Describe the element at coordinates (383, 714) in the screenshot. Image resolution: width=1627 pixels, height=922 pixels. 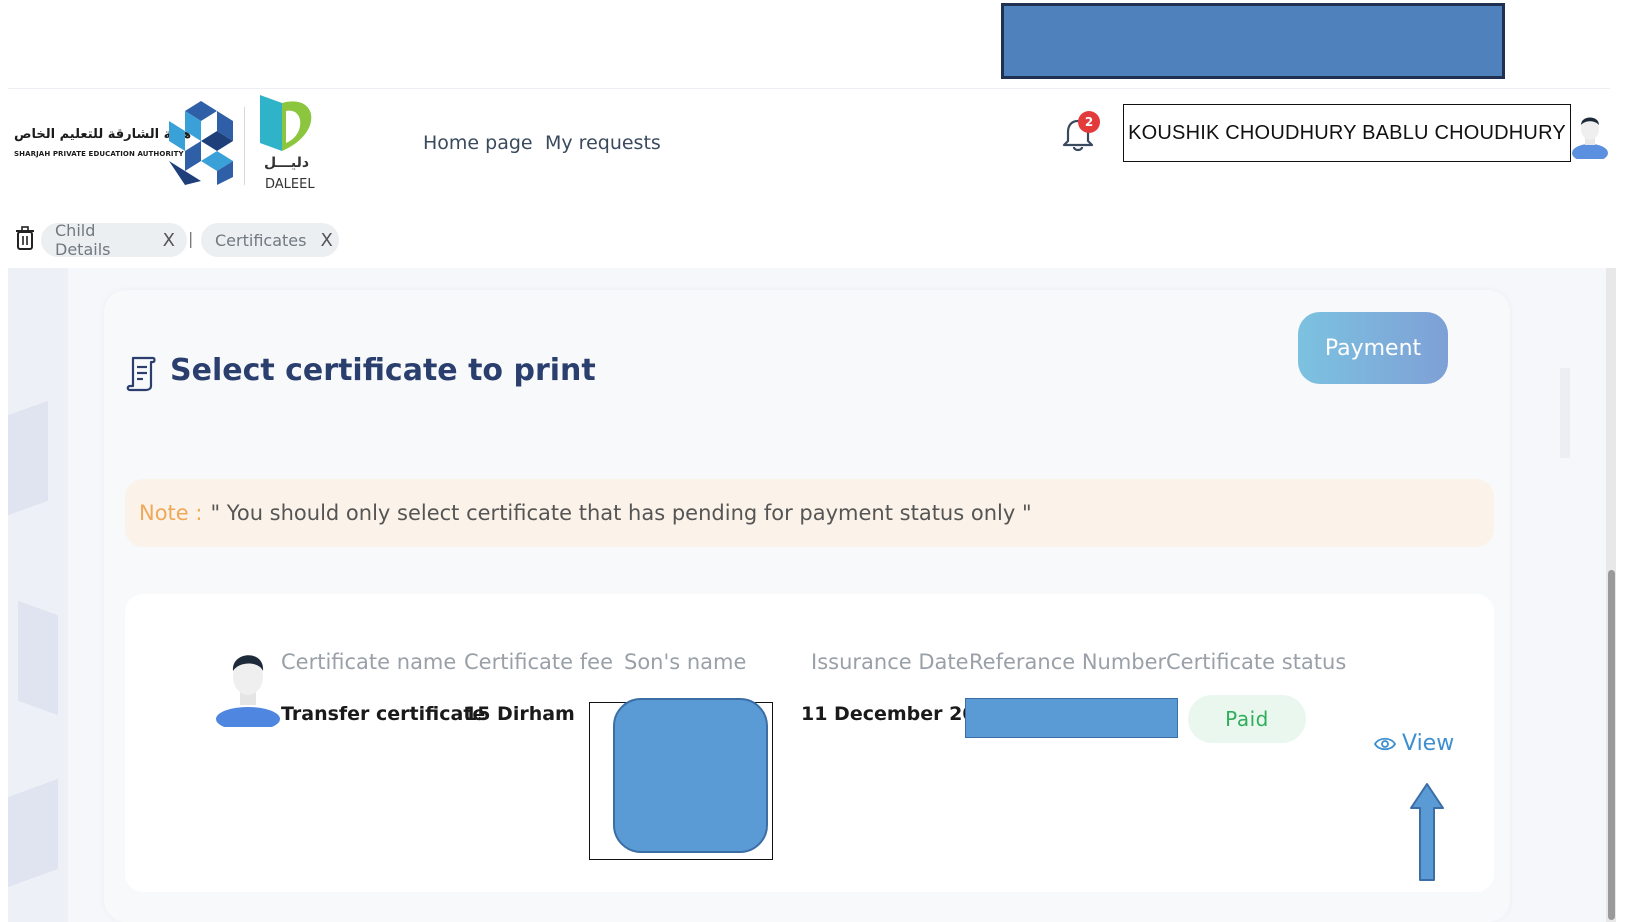
I see `cell-certificate-name: Transfer certificate` at that location.